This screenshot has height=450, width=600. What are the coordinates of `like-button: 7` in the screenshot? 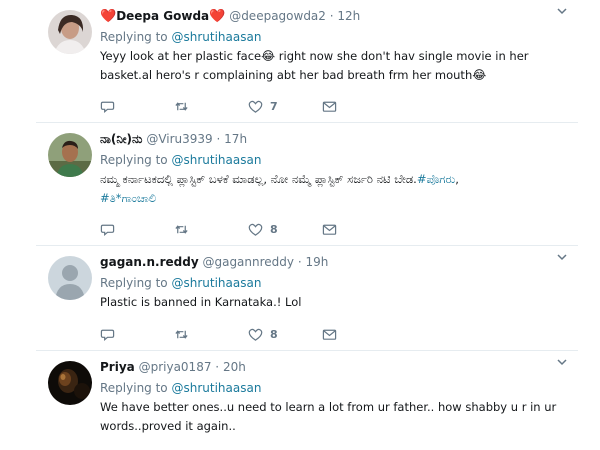 It's located at (285, 106).